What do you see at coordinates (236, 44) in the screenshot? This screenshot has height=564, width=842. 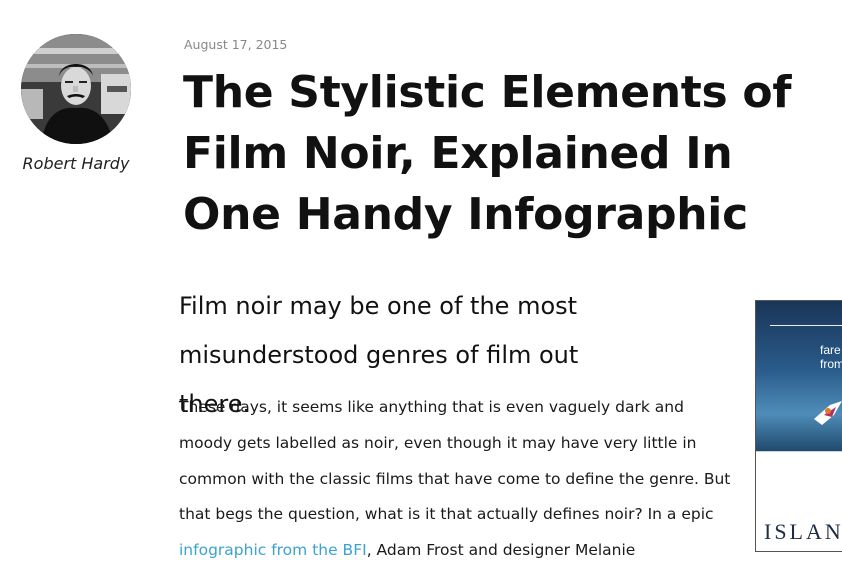 I see `post-date: August 17, 2015` at bounding box center [236, 44].